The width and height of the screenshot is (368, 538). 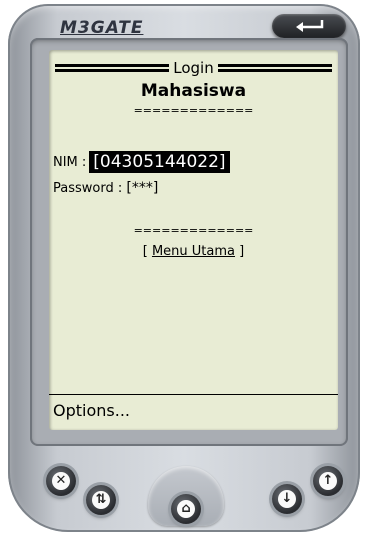 I want to click on arrow-up-icon: ↑, so click(x=328, y=481).